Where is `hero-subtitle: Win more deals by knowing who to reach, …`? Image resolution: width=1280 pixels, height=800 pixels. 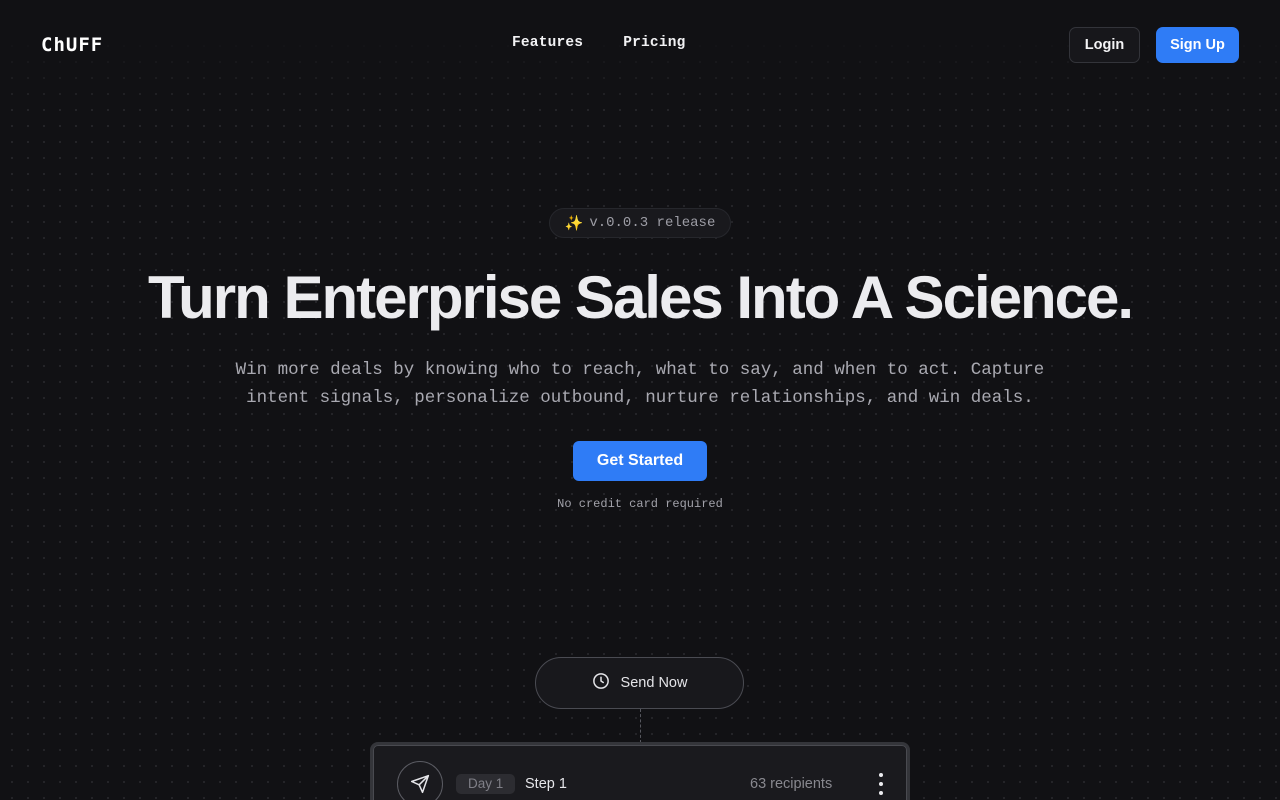
hero-subtitle: Win more deals by knowing who to reach, … is located at coordinates (640, 384).